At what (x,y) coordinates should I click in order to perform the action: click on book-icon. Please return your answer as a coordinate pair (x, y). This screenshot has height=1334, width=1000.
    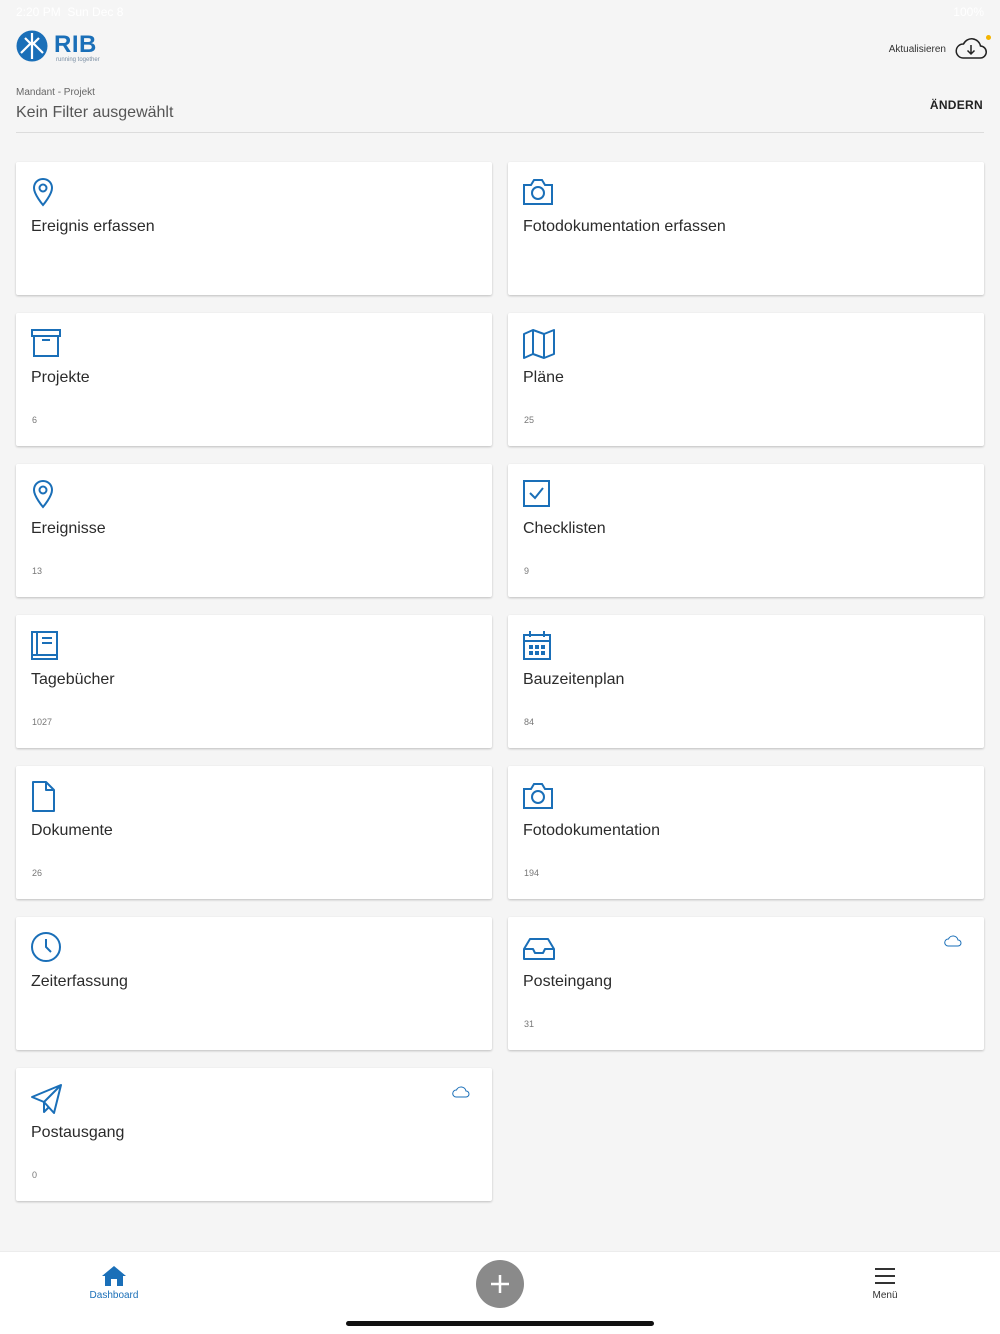
    Looking at the image, I should click on (44, 645).